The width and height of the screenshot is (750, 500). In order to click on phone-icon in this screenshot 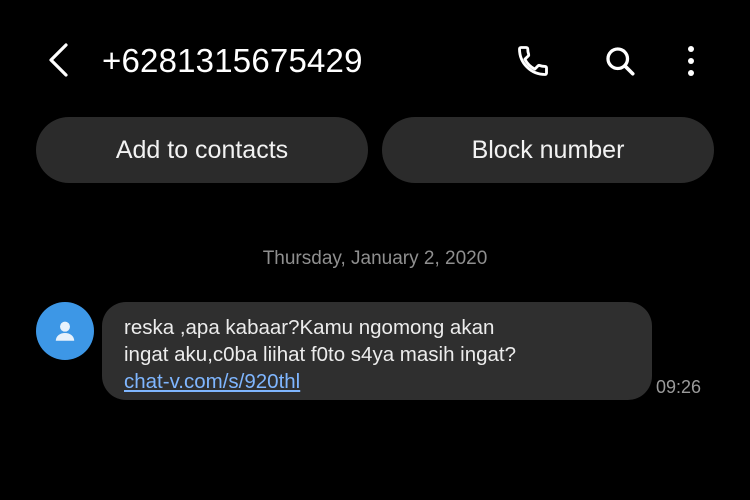, I will do `click(533, 61)`.